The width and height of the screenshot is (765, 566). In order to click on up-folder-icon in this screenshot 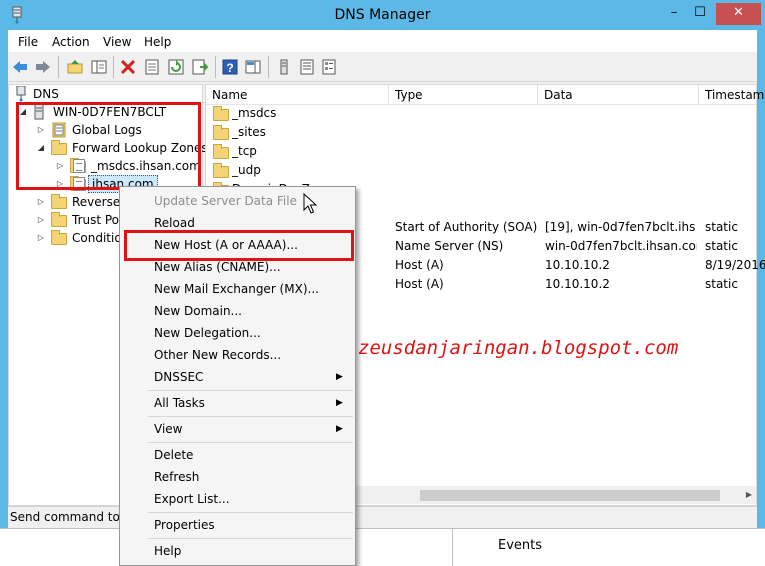, I will do `click(75, 67)`.